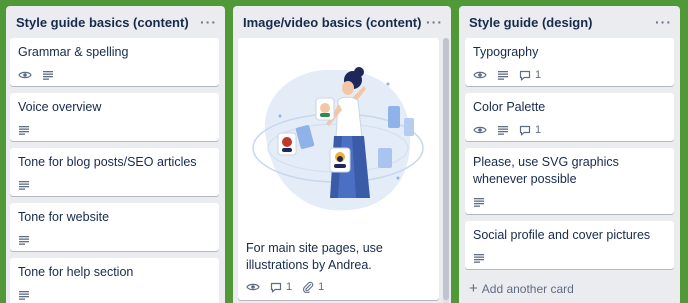  What do you see at coordinates (114, 172) in the screenshot?
I see `card-tone-blog-posts: Tone for blog posts/SEO articles` at bounding box center [114, 172].